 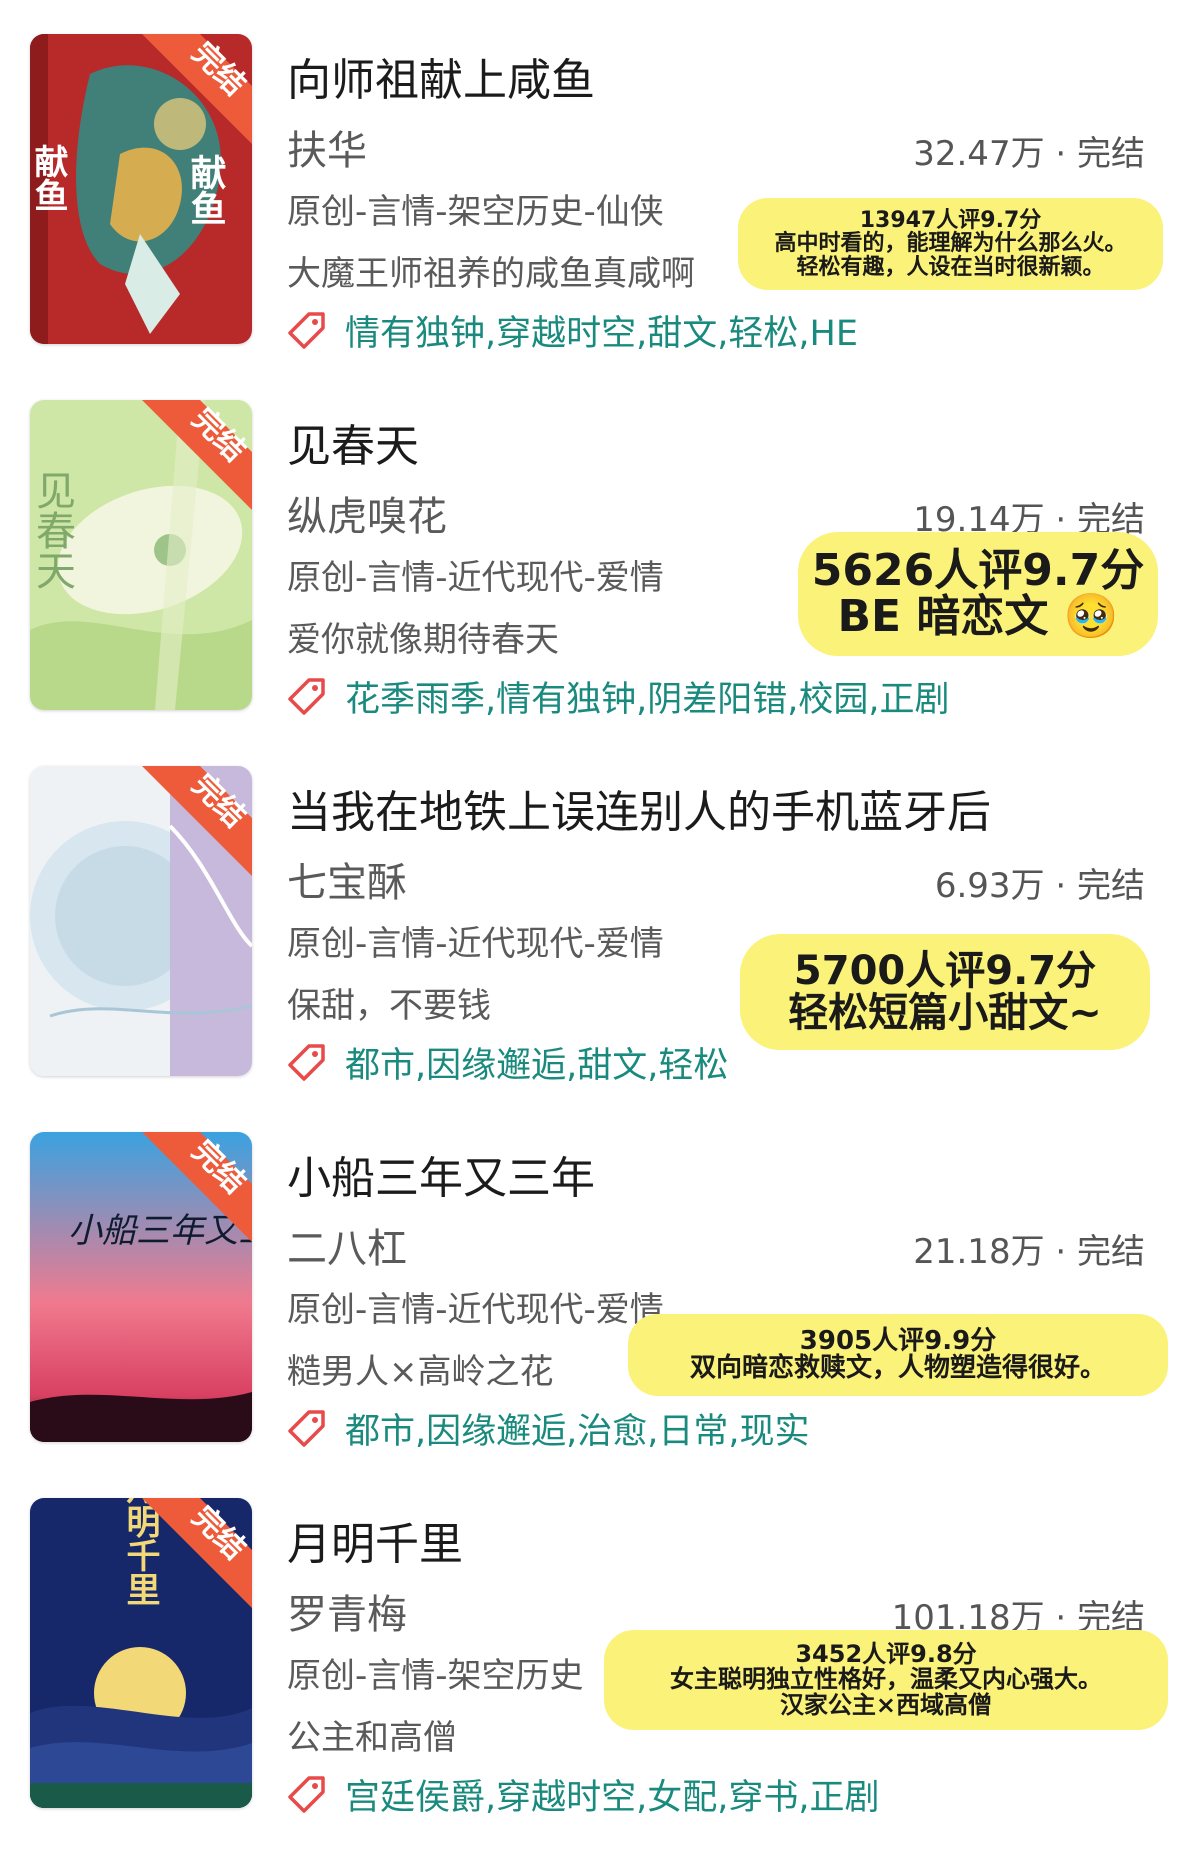 I want to click on review-note: 5700人评9.7分 轻松短篇小甜文~, so click(x=945, y=992).